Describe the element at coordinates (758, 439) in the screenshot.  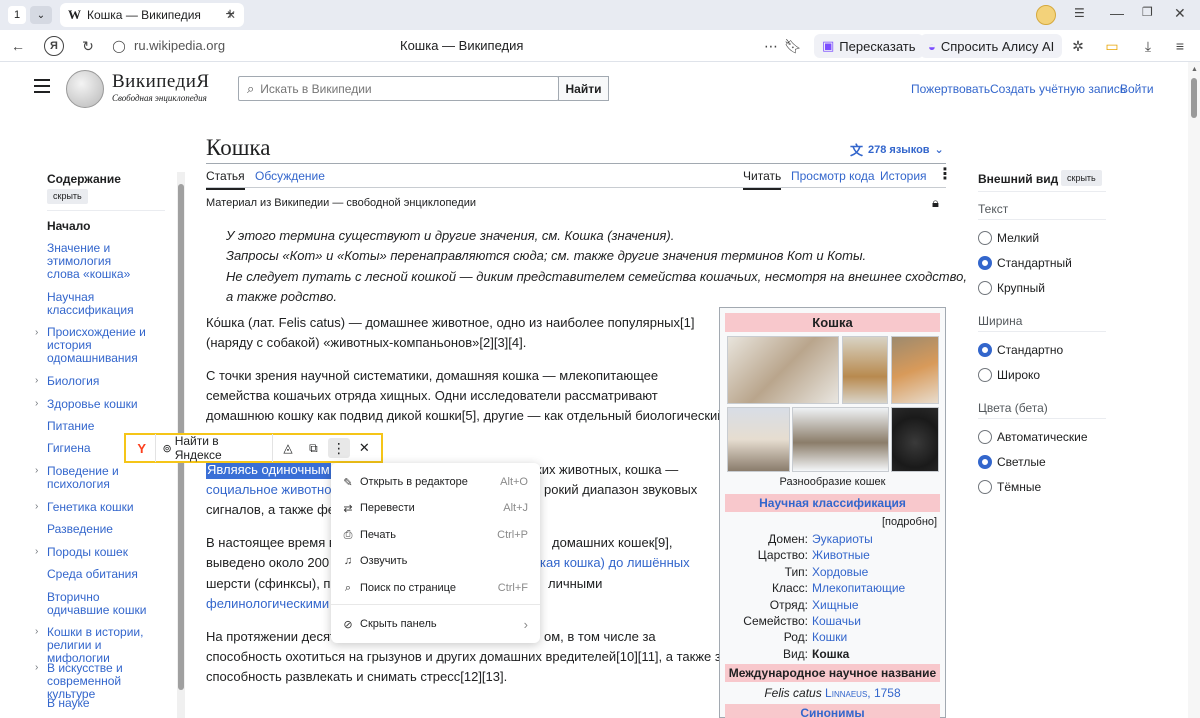
I see `cat-photo-siamese` at that location.